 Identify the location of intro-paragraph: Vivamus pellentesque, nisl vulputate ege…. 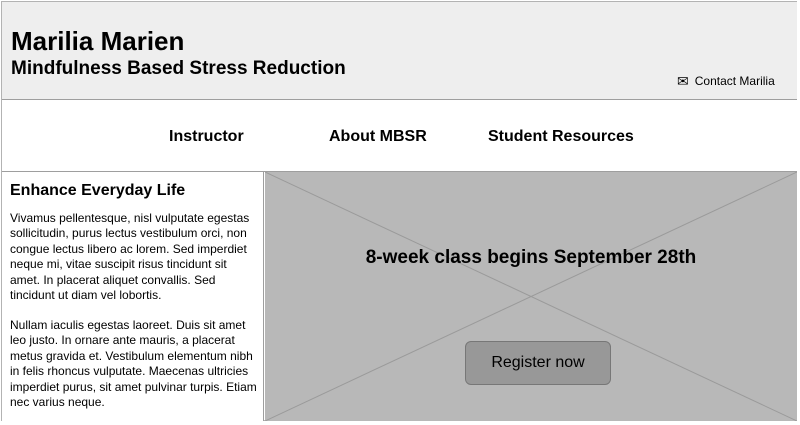
(130, 257).